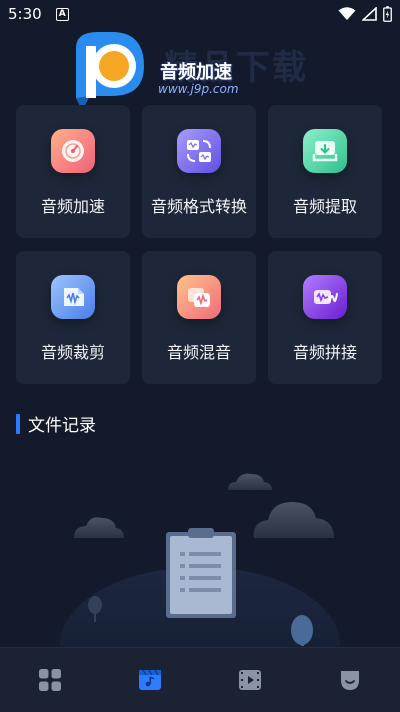 This screenshot has height=712, width=400. What do you see at coordinates (73, 297) in the screenshot?
I see `trim-icon` at bounding box center [73, 297].